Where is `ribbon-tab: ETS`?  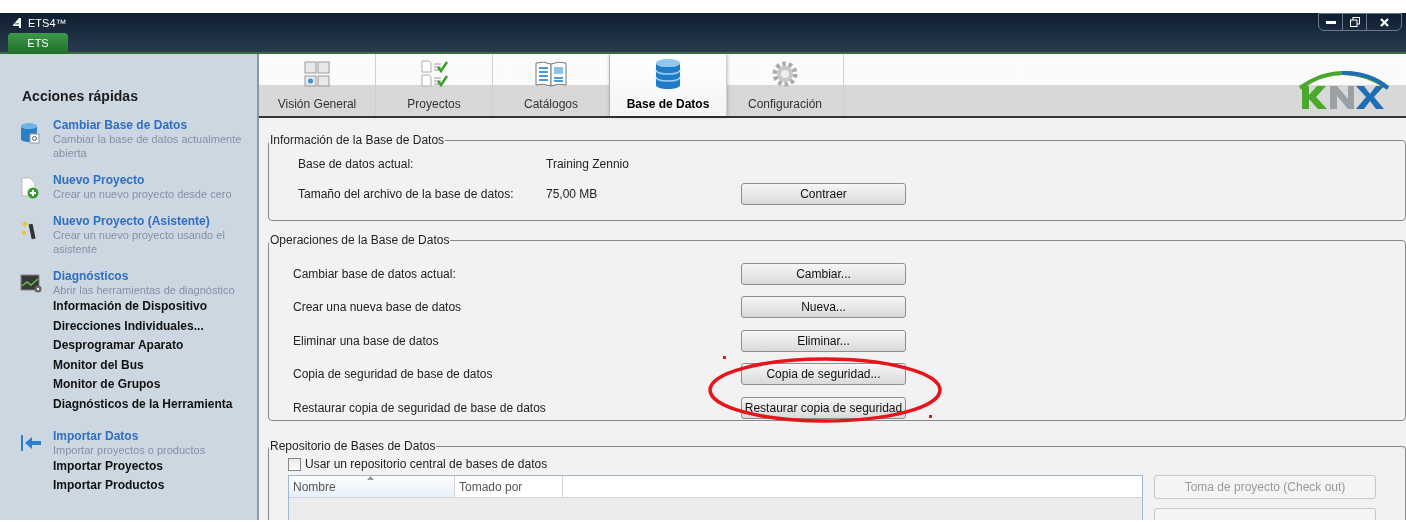
ribbon-tab: ETS is located at coordinates (38, 43).